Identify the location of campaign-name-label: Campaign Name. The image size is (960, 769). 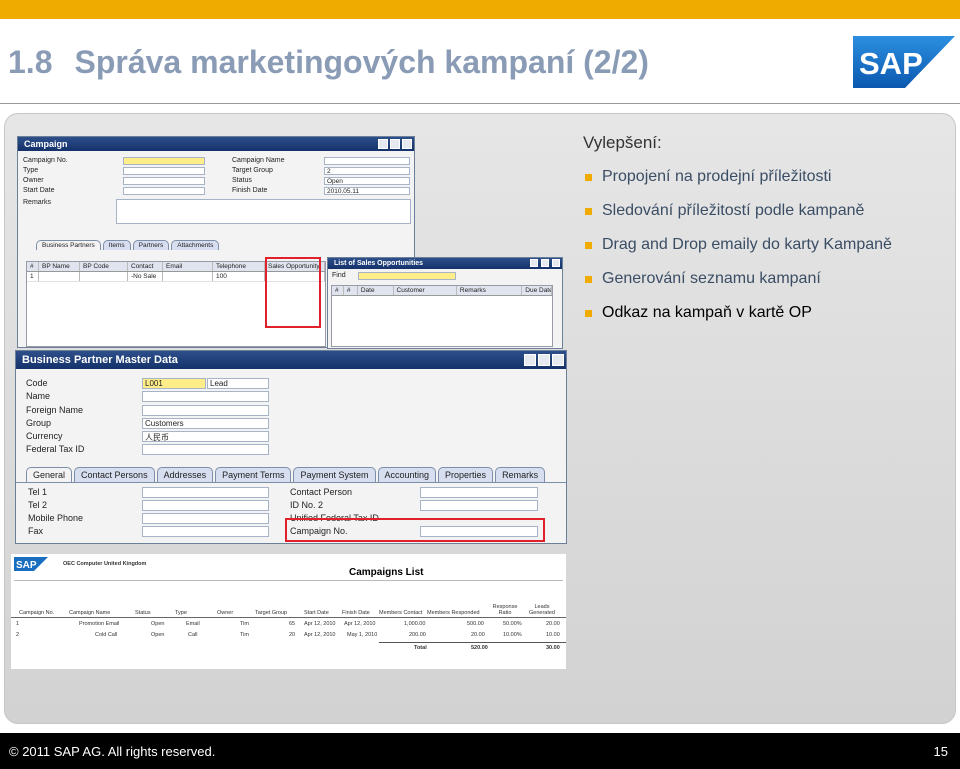
(258, 160).